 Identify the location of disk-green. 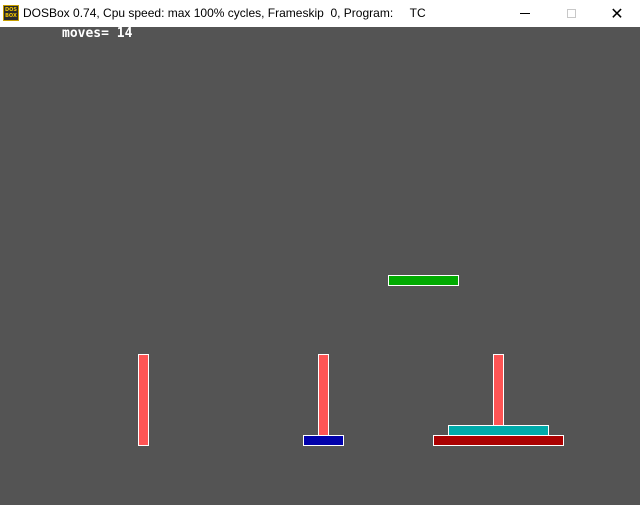
(423, 280).